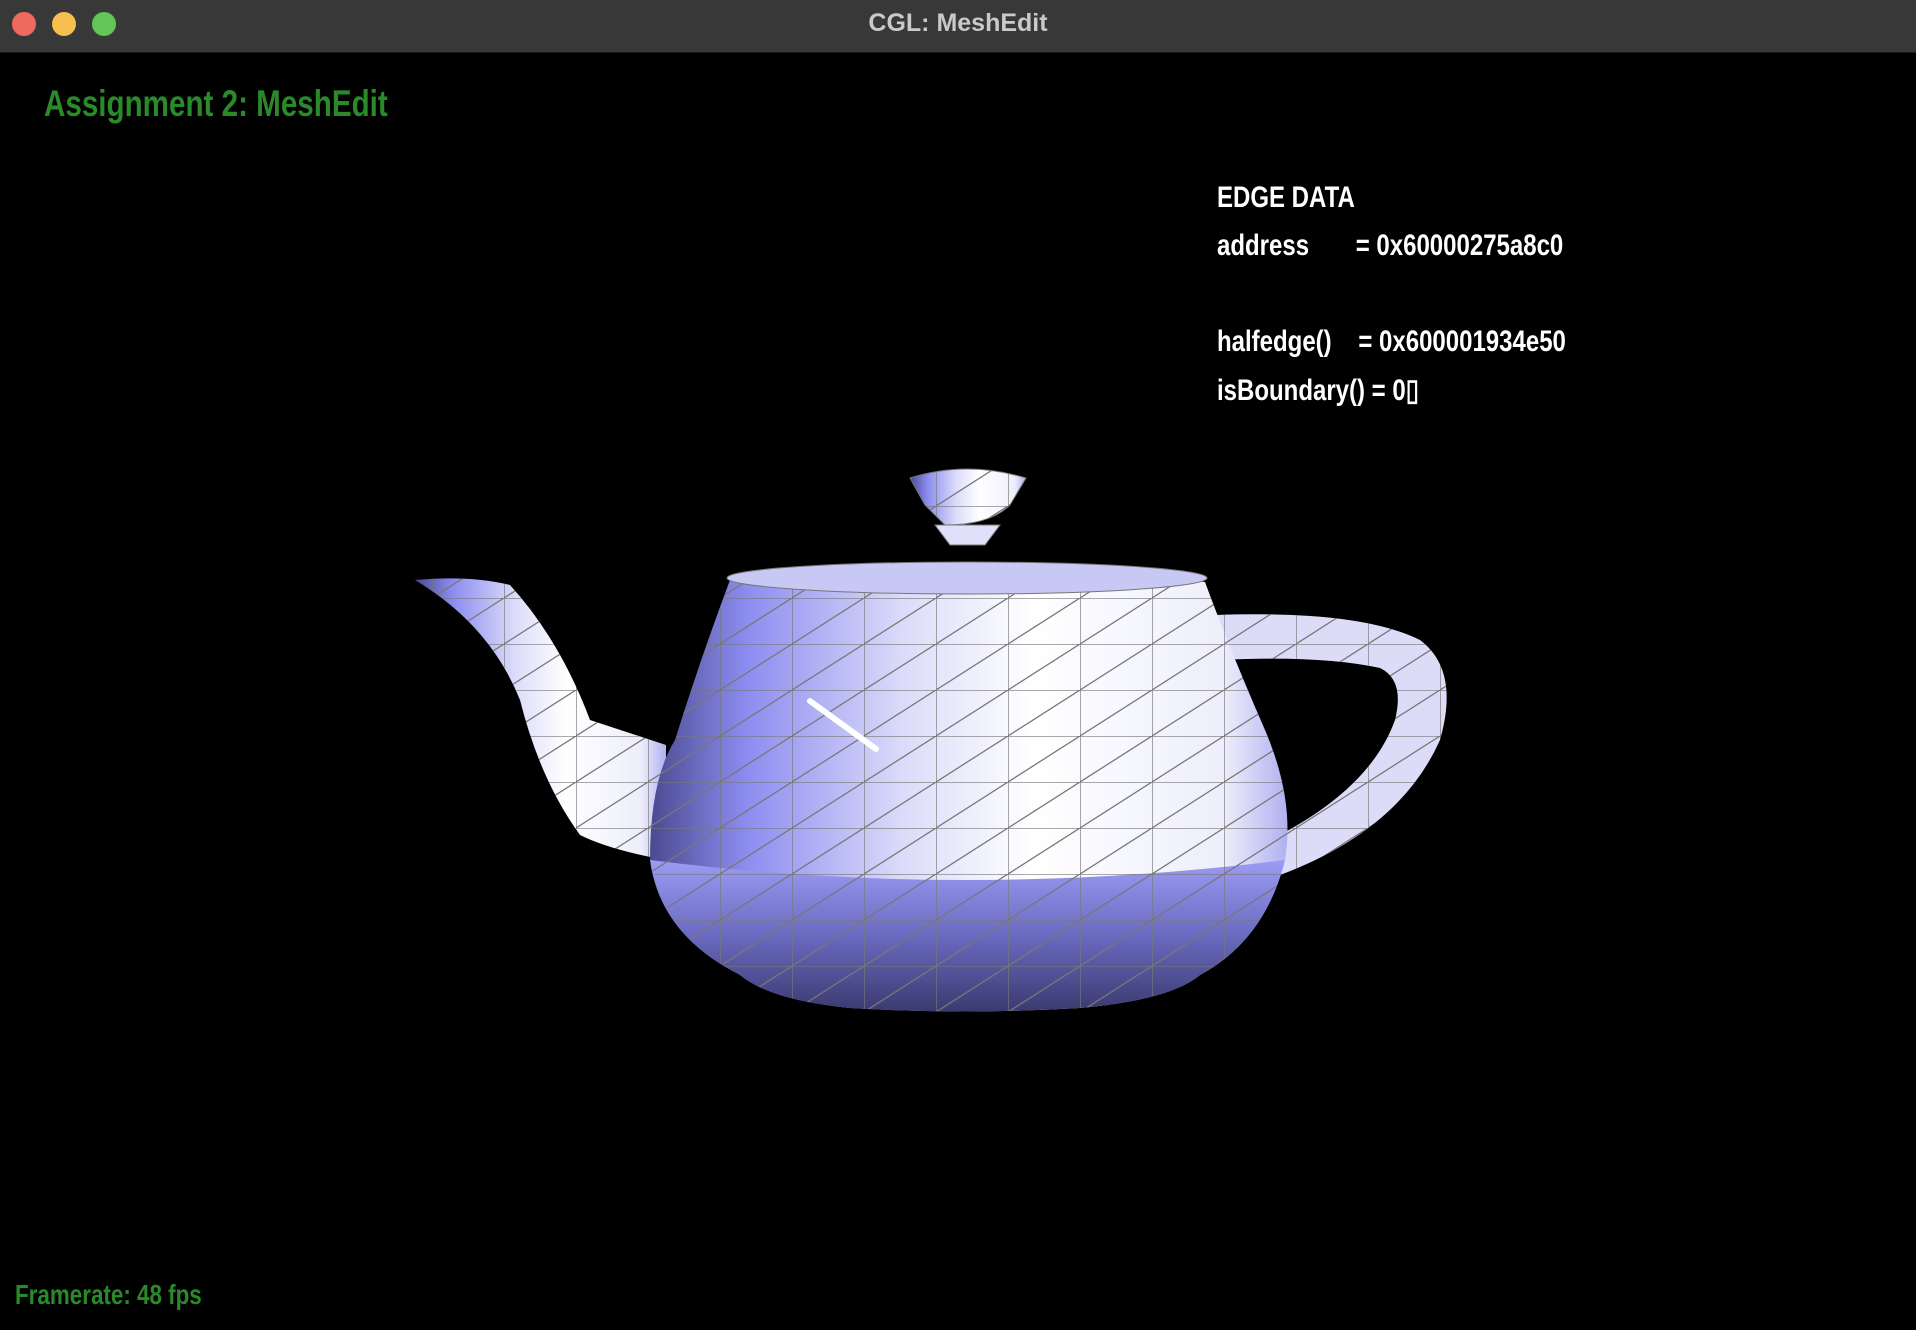 The width and height of the screenshot is (1916, 1330). Describe the element at coordinates (968, 507) in the screenshot. I see `teapot-lid-knob` at that location.